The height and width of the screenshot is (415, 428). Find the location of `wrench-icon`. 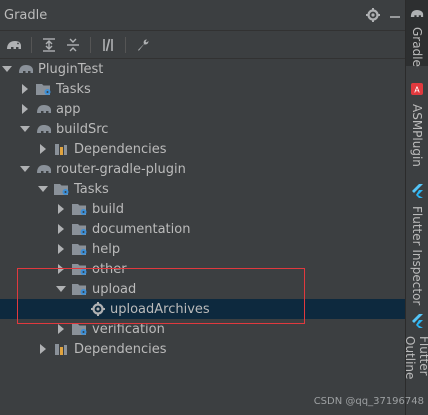

wrench-icon is located at coordinates (143, 45).